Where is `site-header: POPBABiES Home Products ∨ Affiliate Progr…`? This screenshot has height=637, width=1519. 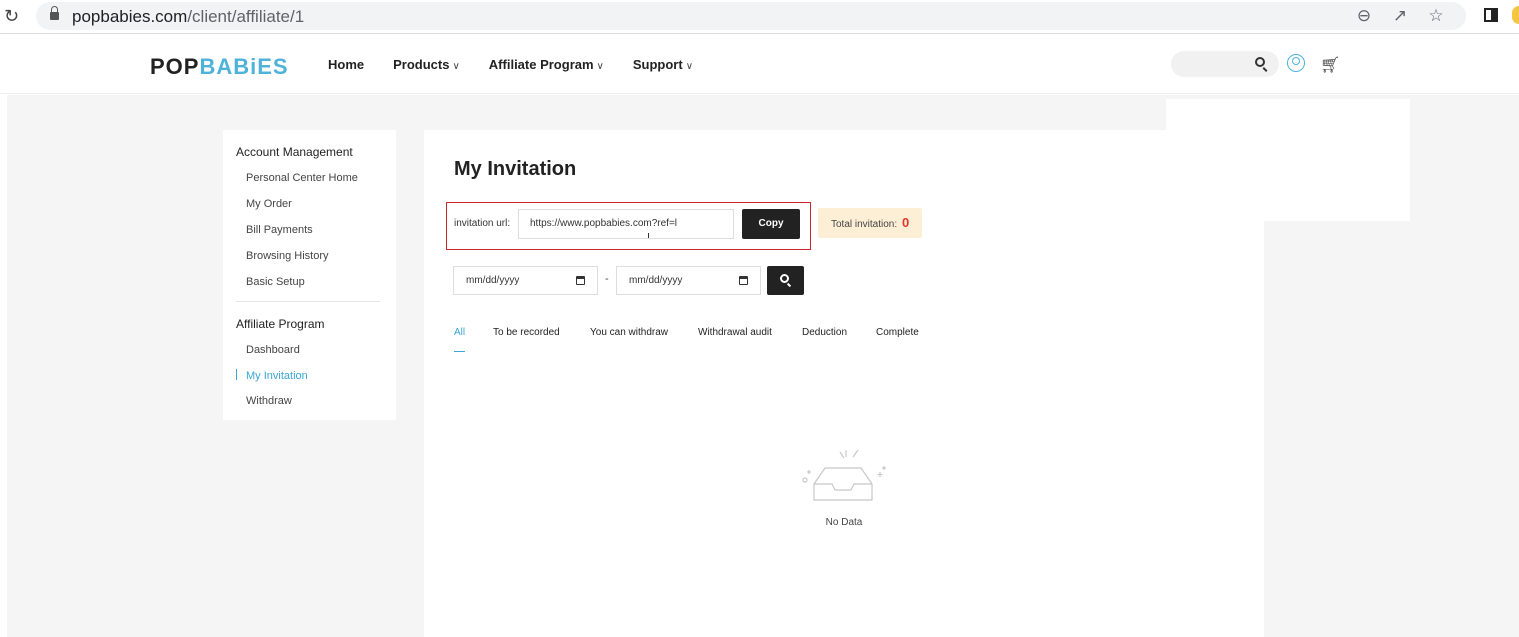
site-header: POPBABiES Home Products ∨ Affiliate Progr… is located at coordinates (759, 64).